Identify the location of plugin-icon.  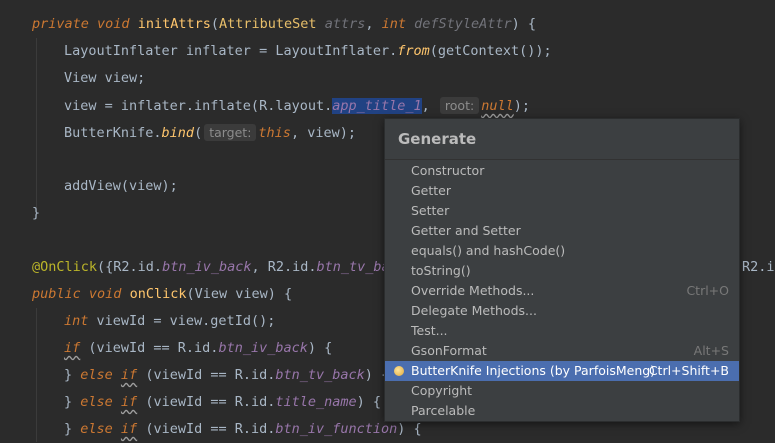
(399, 371).